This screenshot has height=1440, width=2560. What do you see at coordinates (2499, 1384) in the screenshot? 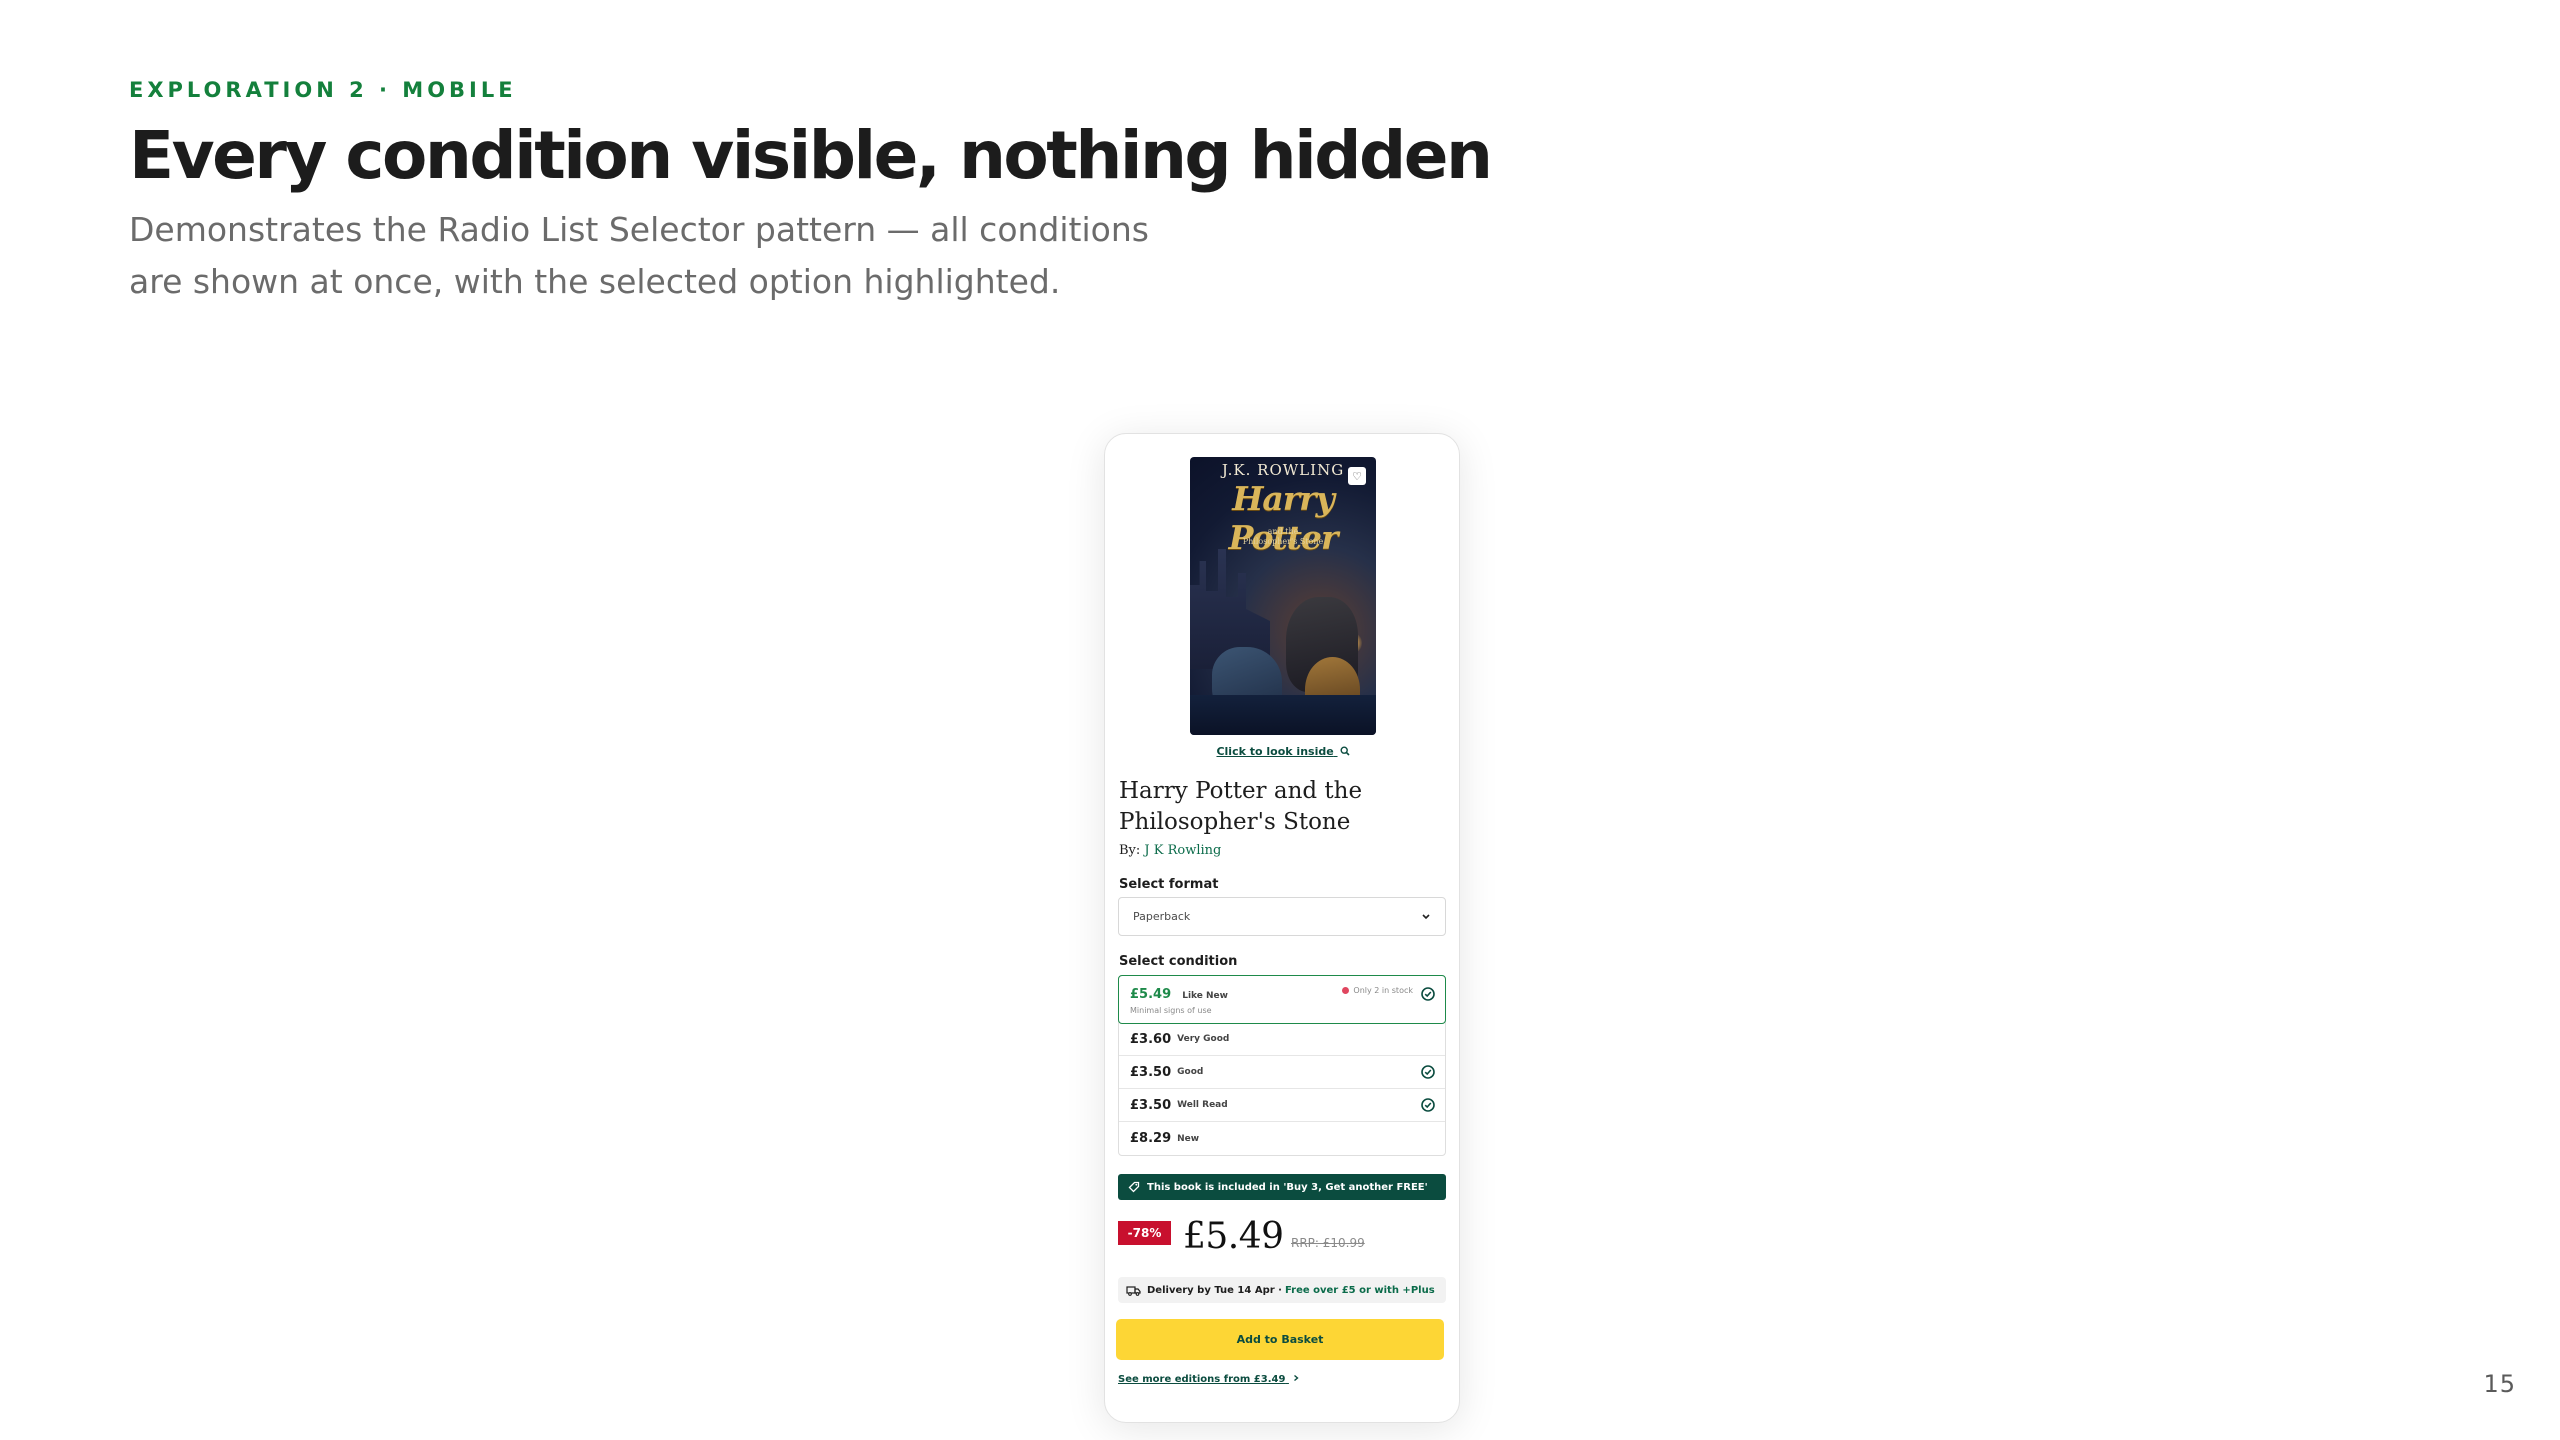
I see `page-number: 15` at bounding box center [2499, 1384].